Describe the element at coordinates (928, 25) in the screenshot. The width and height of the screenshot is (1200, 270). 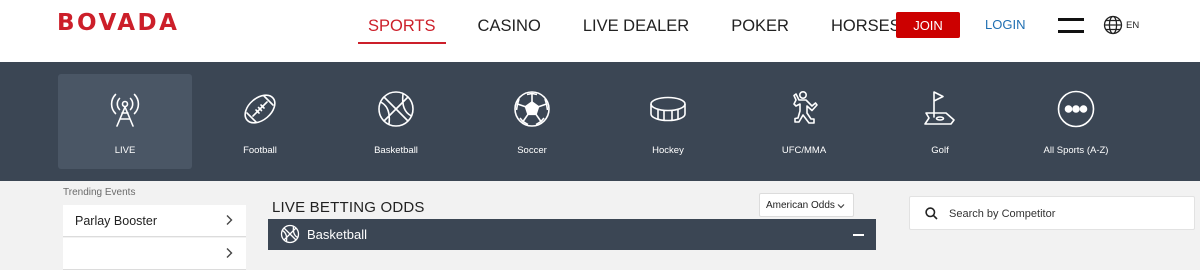
I see `join-button: JOIN` at that location.